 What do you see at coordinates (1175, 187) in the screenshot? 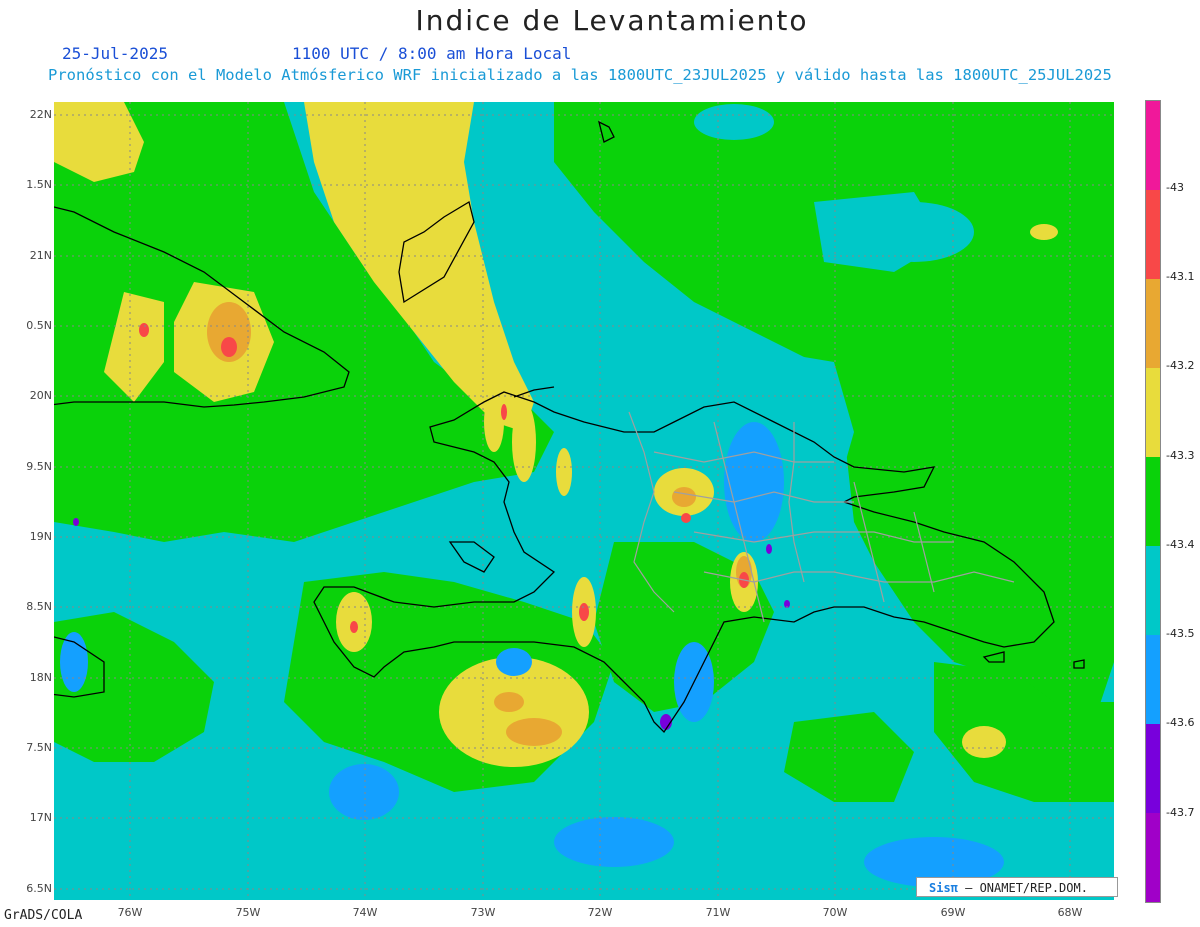
I see `colorbar-label: -43` at bounding box center [1175, 187].